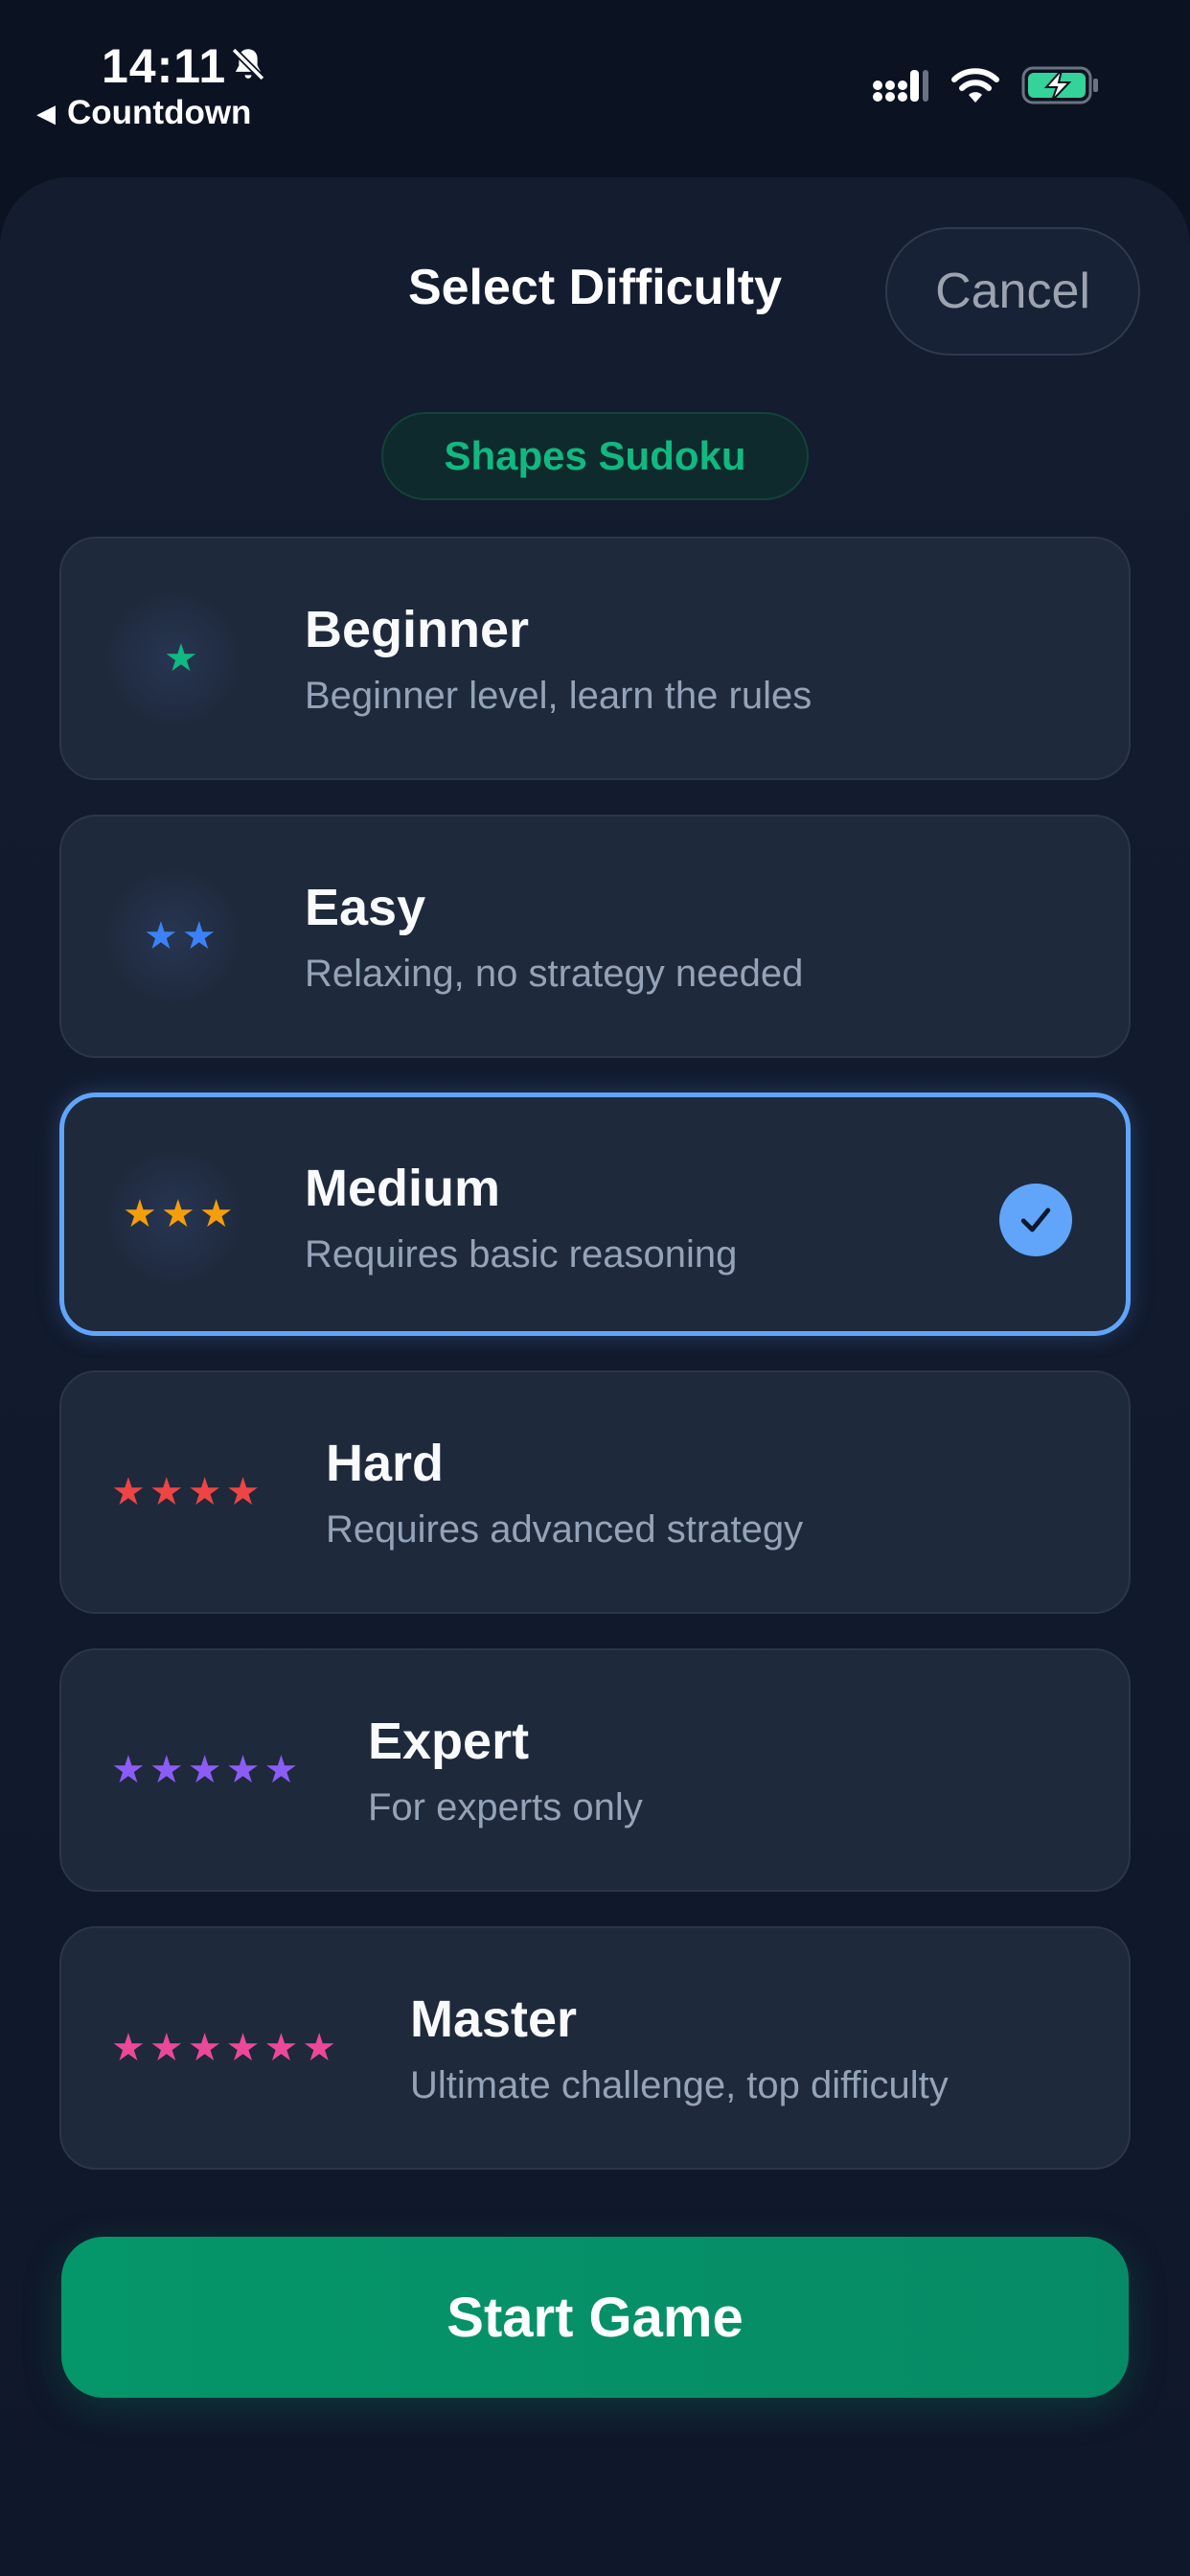 The width and height of the screenshot is (1190, 2576). I want to click on cellular-signal-icon, so click(901, 87).